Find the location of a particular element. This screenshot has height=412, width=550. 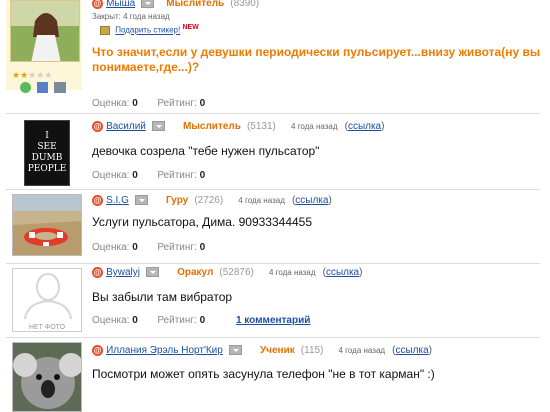

answer-text: девочка созрела "тебе нужен пульсатор" is located at coordinates (206, 151).